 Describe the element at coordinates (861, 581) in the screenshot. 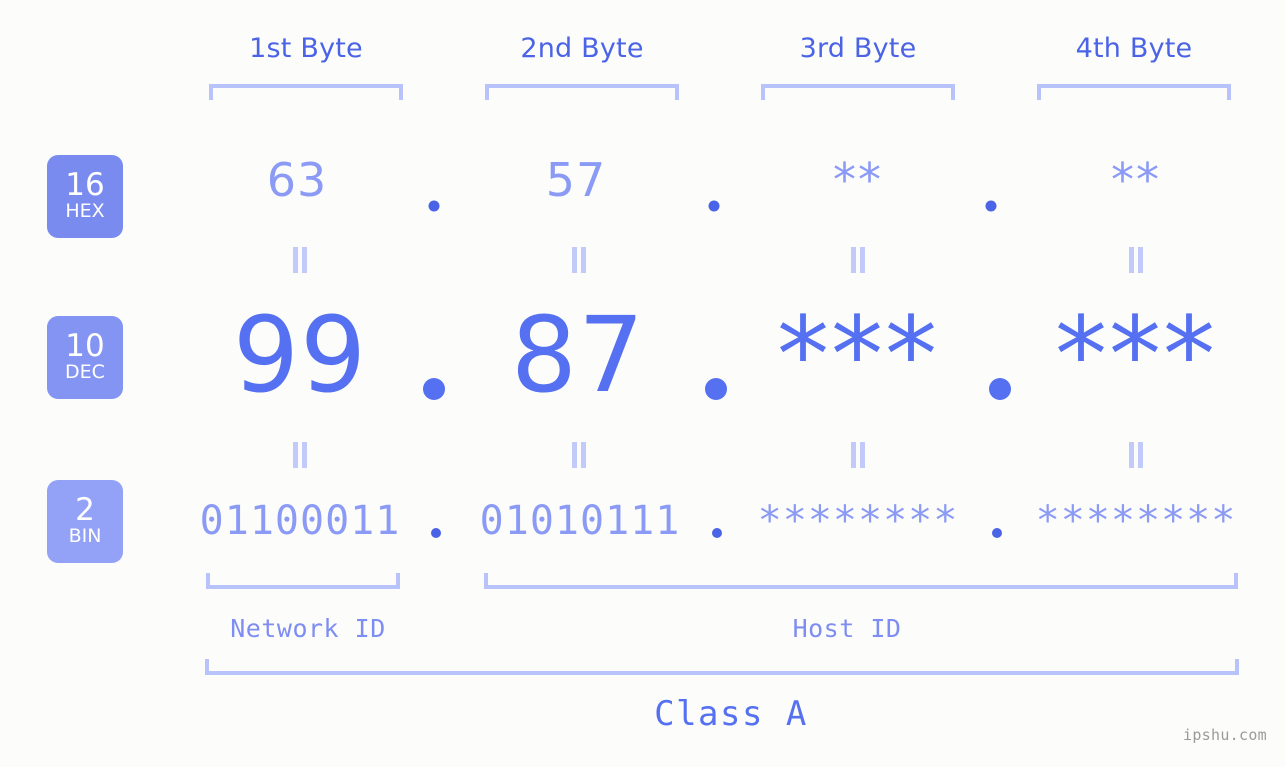

I see `host-id-bracket` at that location.